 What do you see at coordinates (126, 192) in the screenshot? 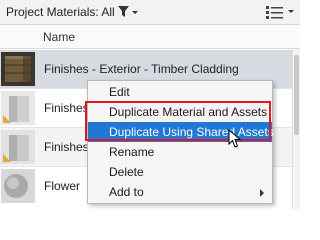
I see `menu-item-label: Add to` at bounding box center [126, 192].